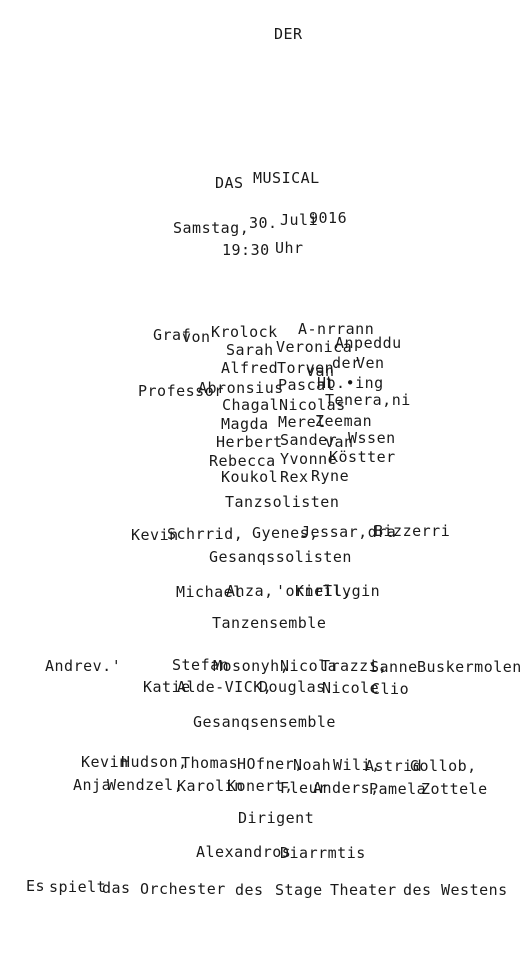 This screenshot has width=528, height=960. I want to click on cast-role-word: Alfred, so click(250, 368).